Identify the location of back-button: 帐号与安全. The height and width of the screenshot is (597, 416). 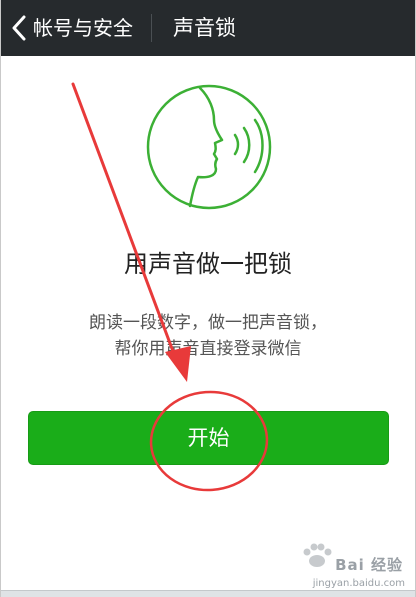
(72, 28).